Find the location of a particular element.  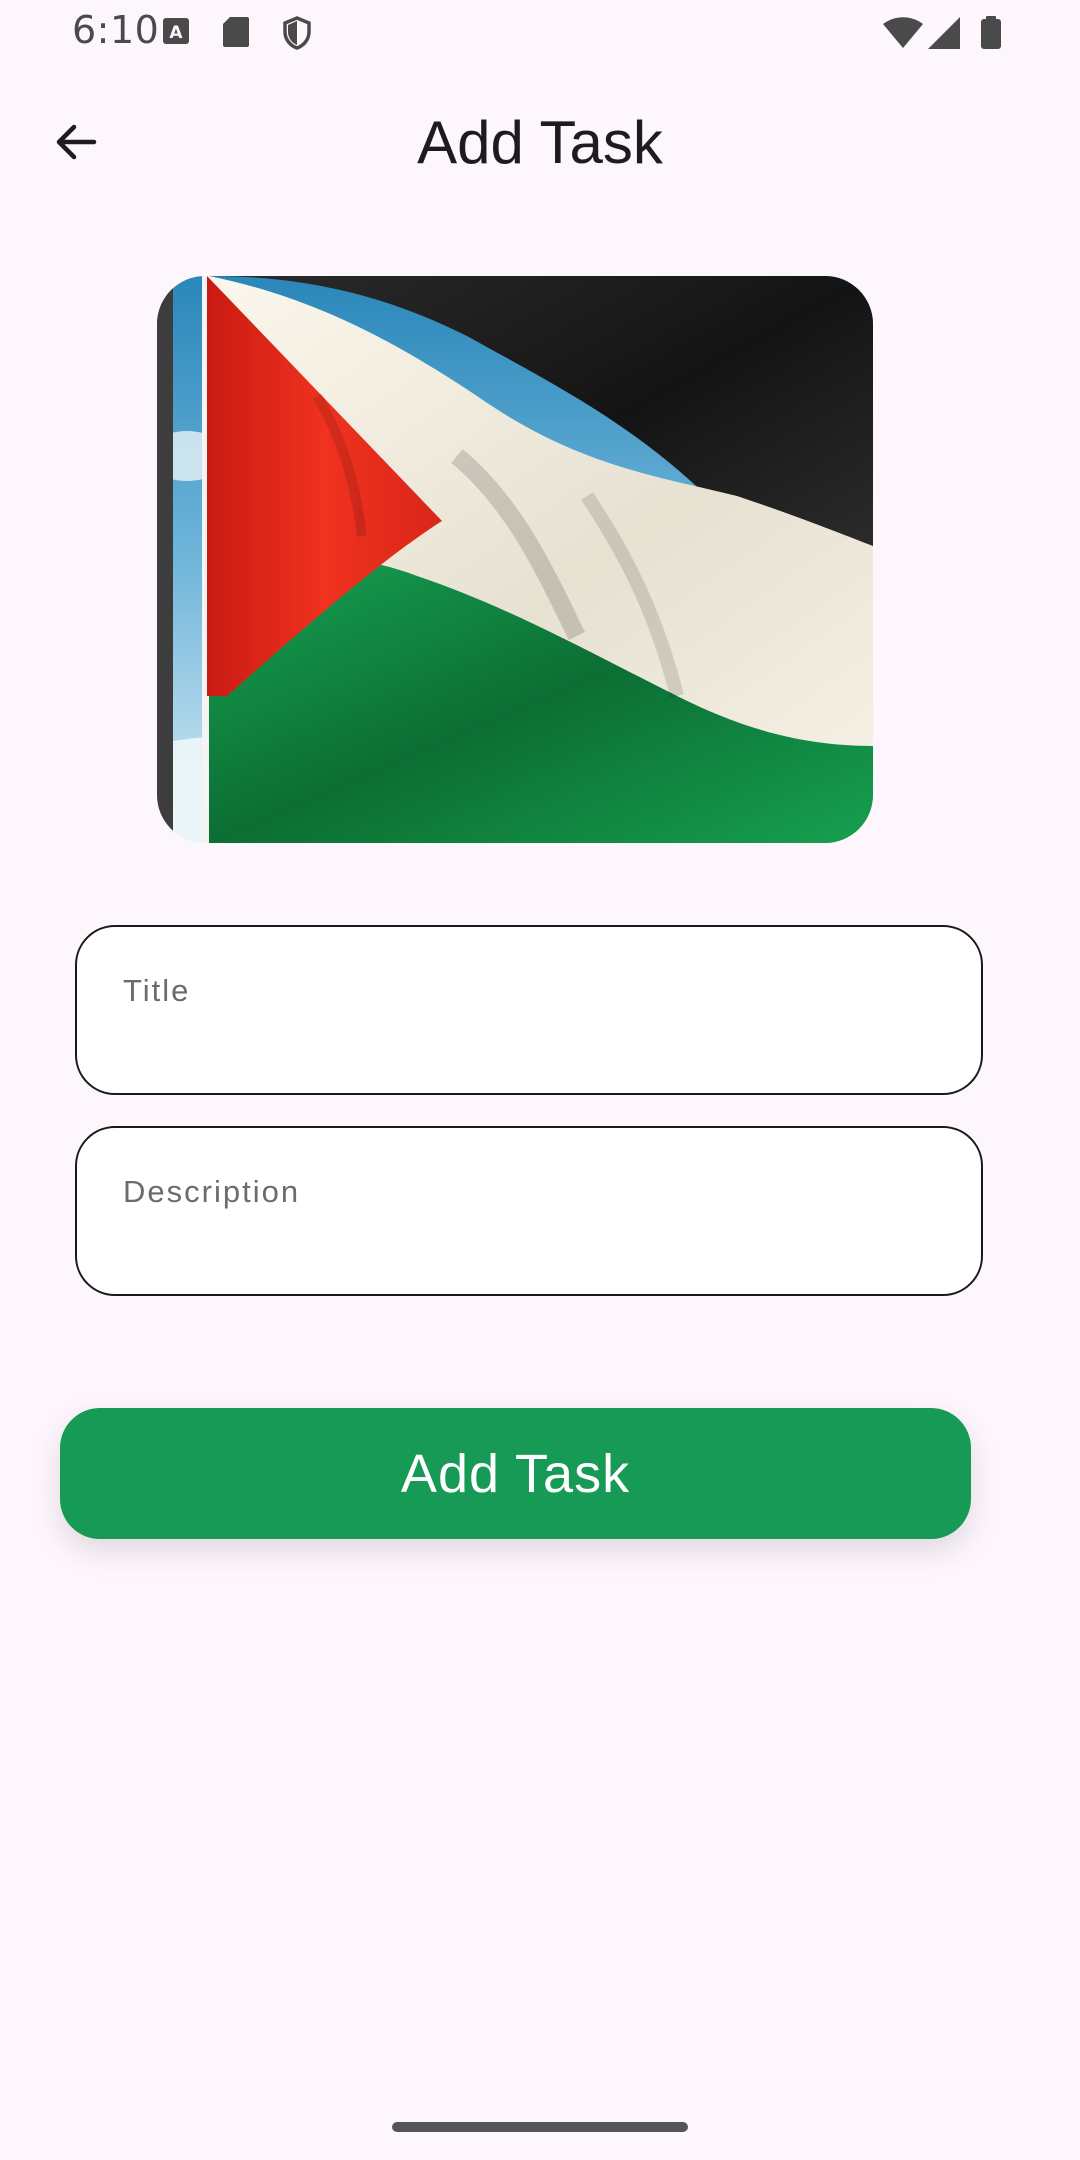

title-field is located at coordinates (529, 1010).